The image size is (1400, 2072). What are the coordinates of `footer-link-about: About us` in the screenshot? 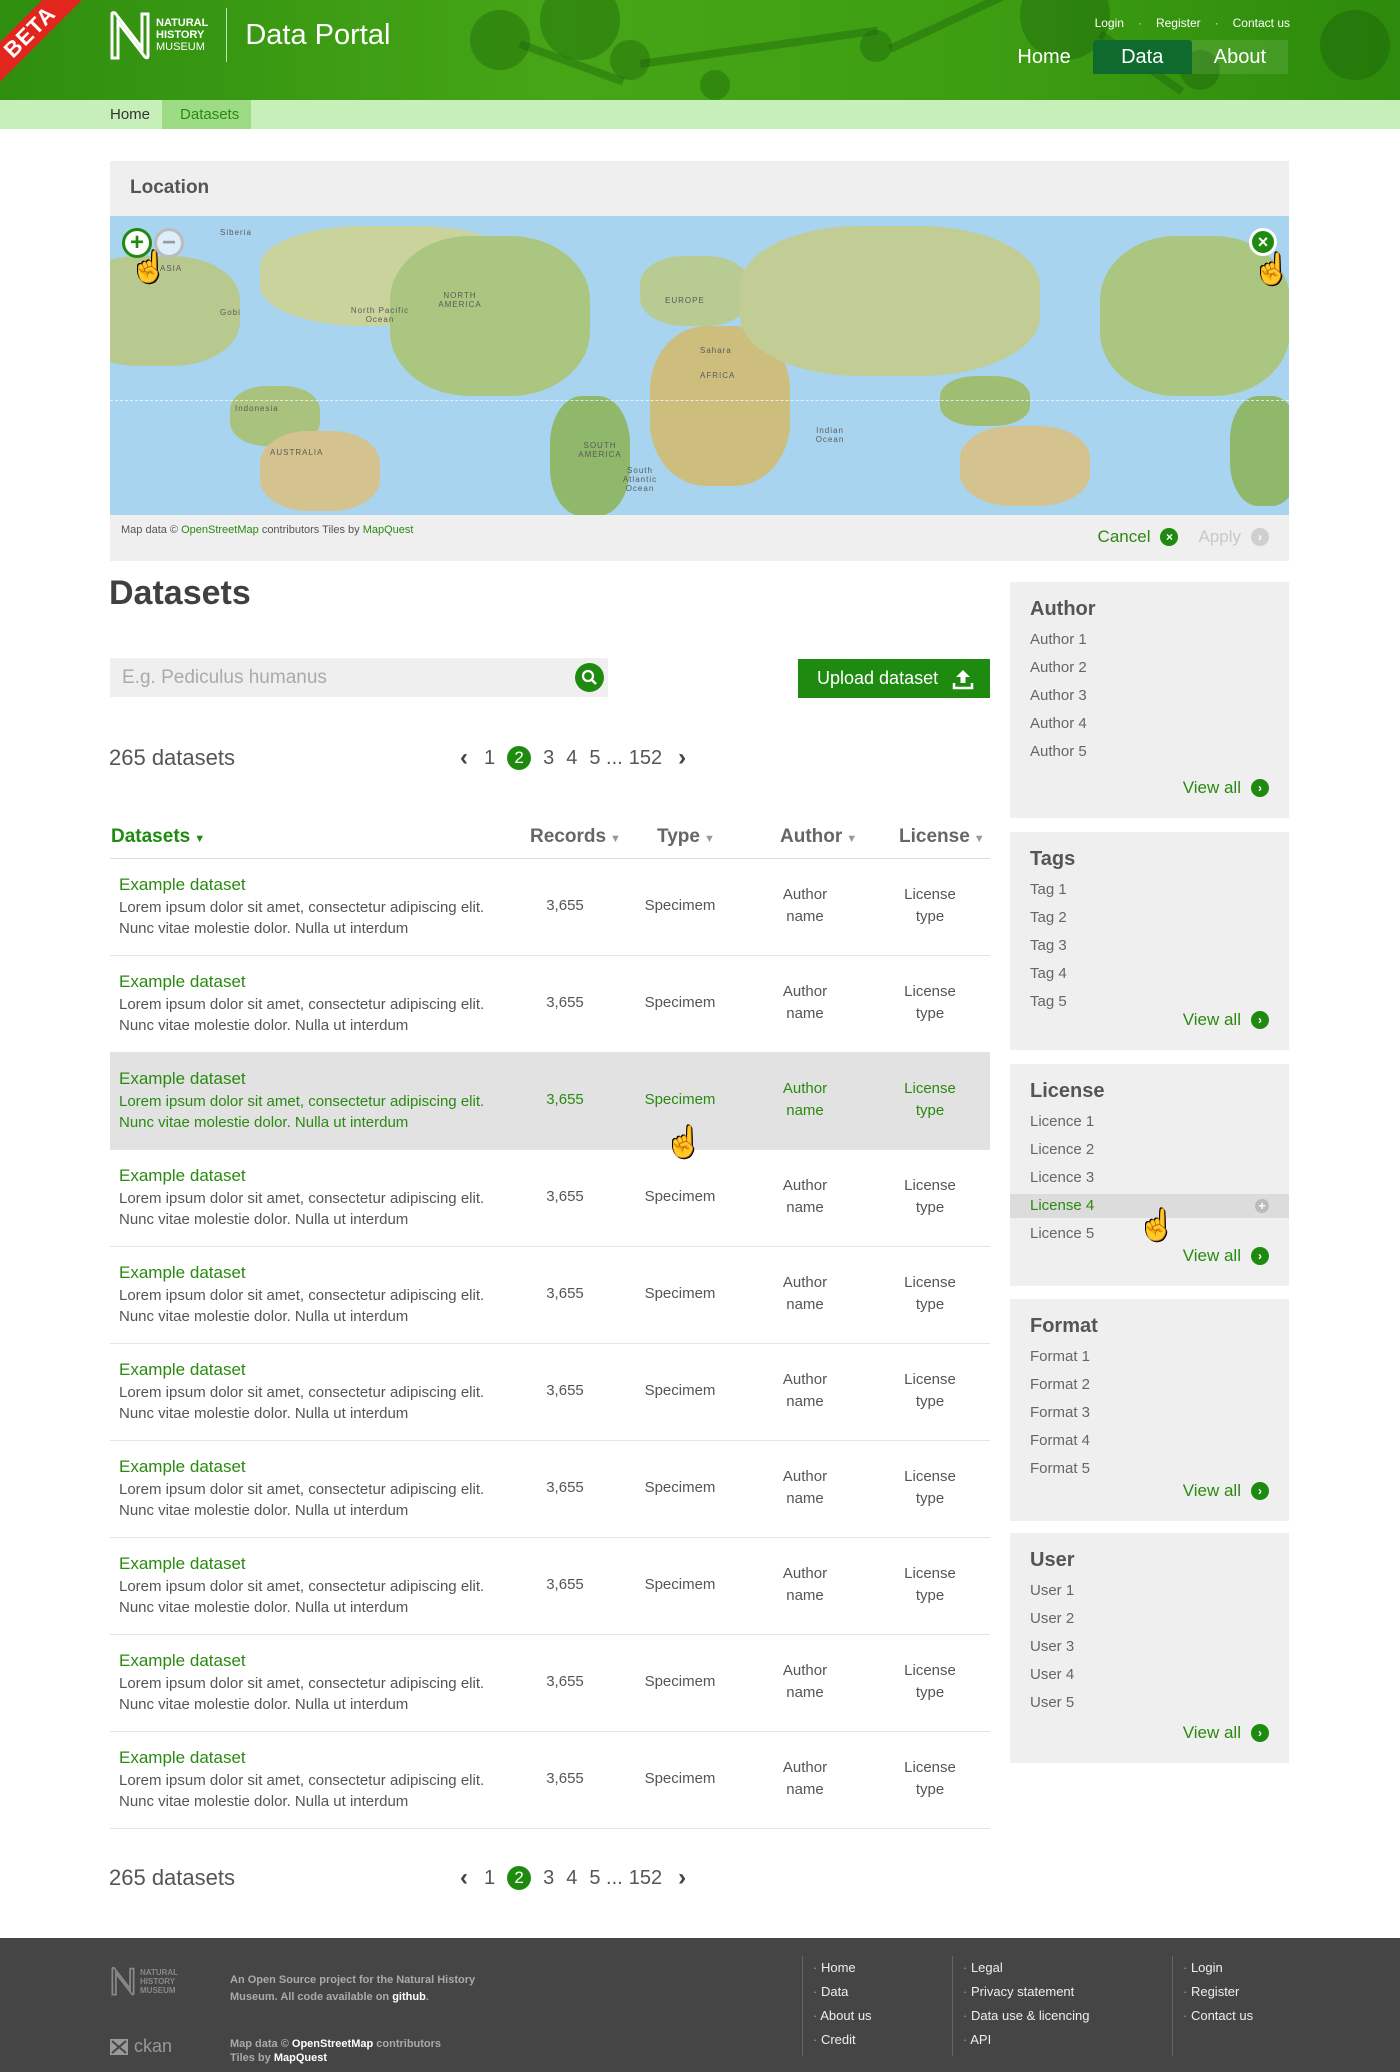 It's located at (842, 2016).